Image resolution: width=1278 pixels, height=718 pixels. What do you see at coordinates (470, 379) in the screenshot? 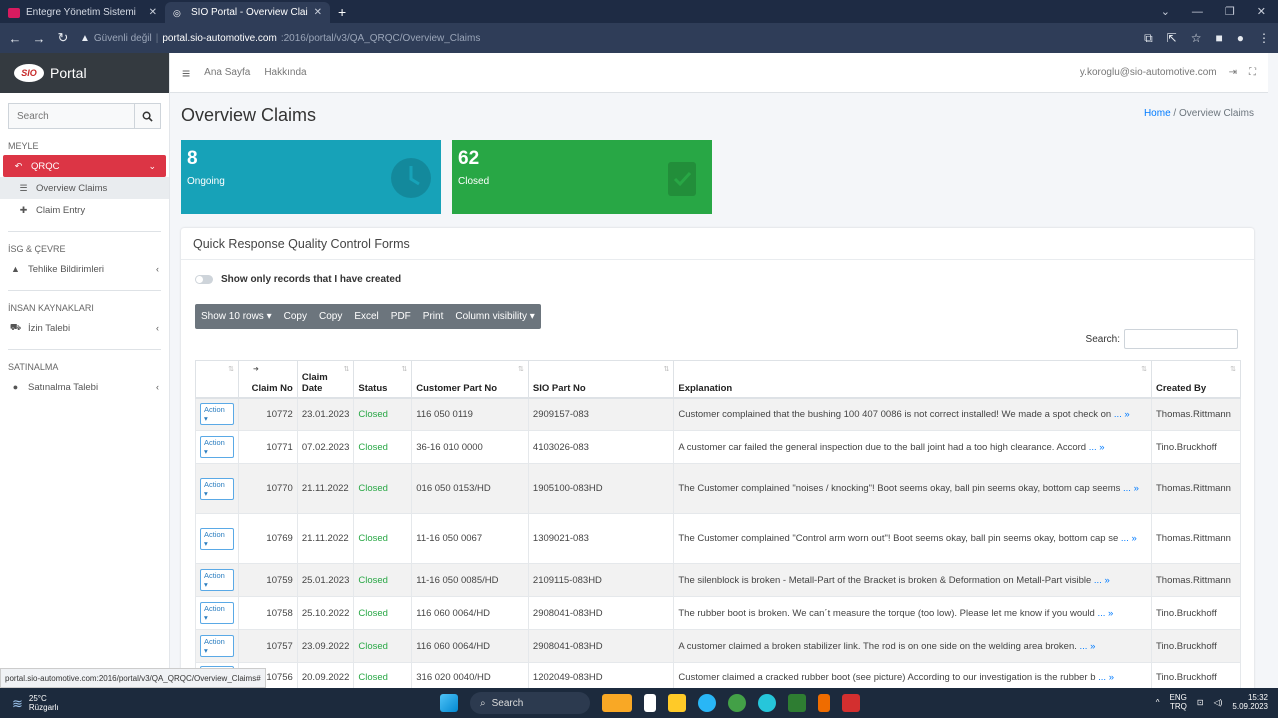
I see `col-header-customer-part: ⇅ Customer Part No` at bounding box center [470, 379].